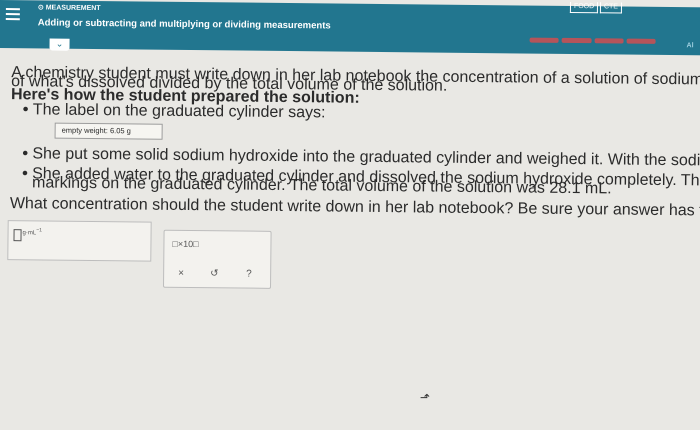  Describe the element at coordinates (181, 273) in the screenshot. I see `clear-button: ×` at that location.